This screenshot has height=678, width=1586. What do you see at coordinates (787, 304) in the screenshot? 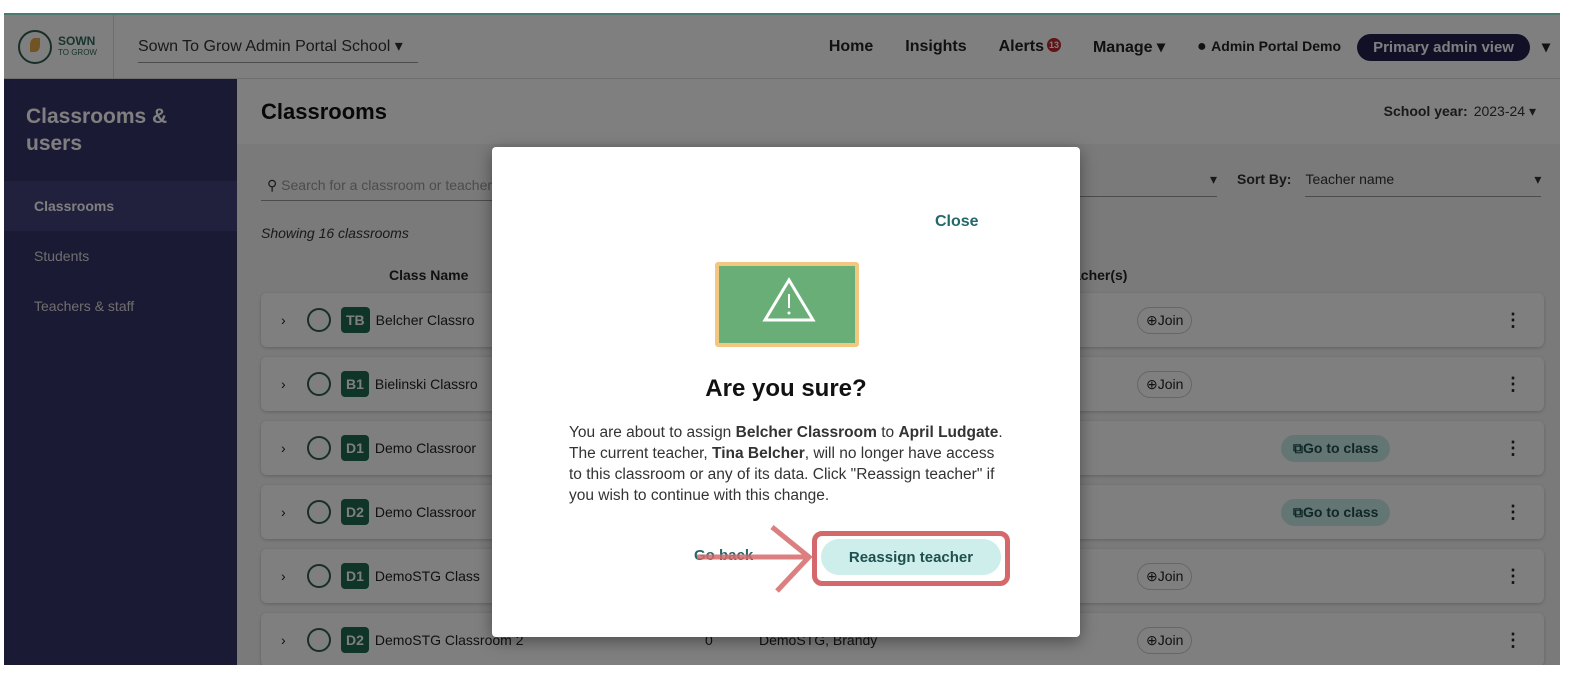
I see `chalkboard-warning-icon` at bounding box center [787, 304].